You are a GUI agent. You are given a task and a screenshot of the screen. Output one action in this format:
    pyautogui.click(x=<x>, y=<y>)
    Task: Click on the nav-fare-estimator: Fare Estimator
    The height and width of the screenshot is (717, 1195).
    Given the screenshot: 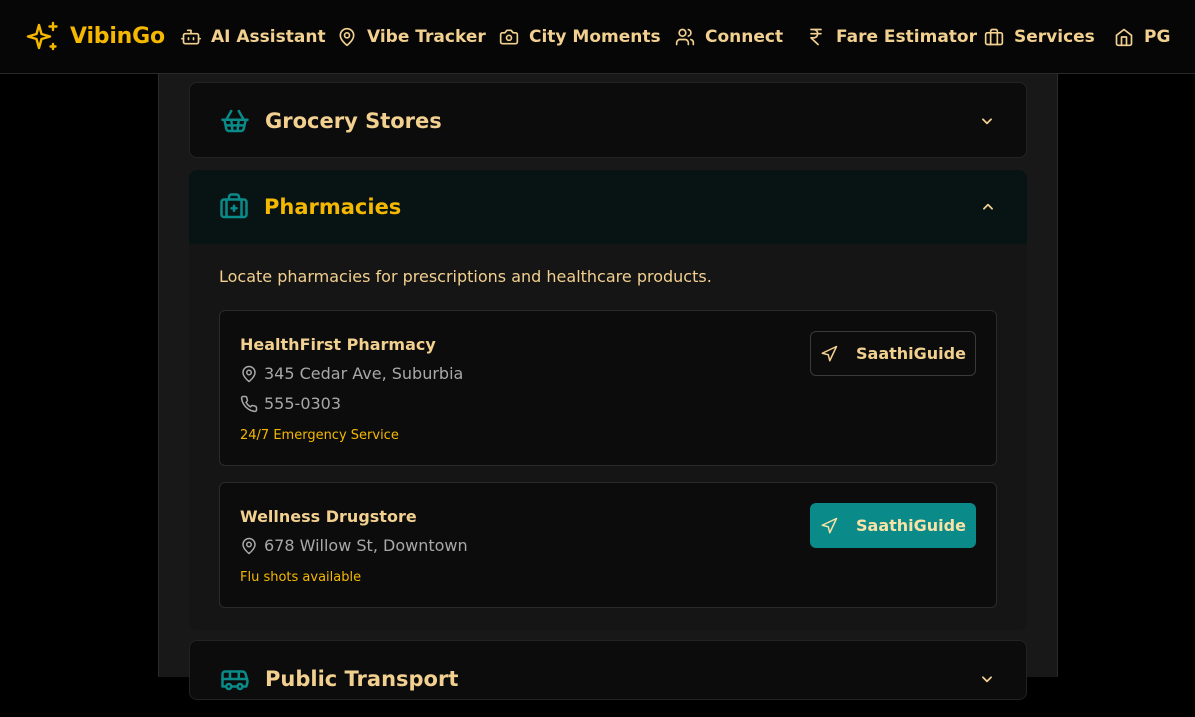 What is the action you would take?
    pyautogui.click(x=891, y=37)
    